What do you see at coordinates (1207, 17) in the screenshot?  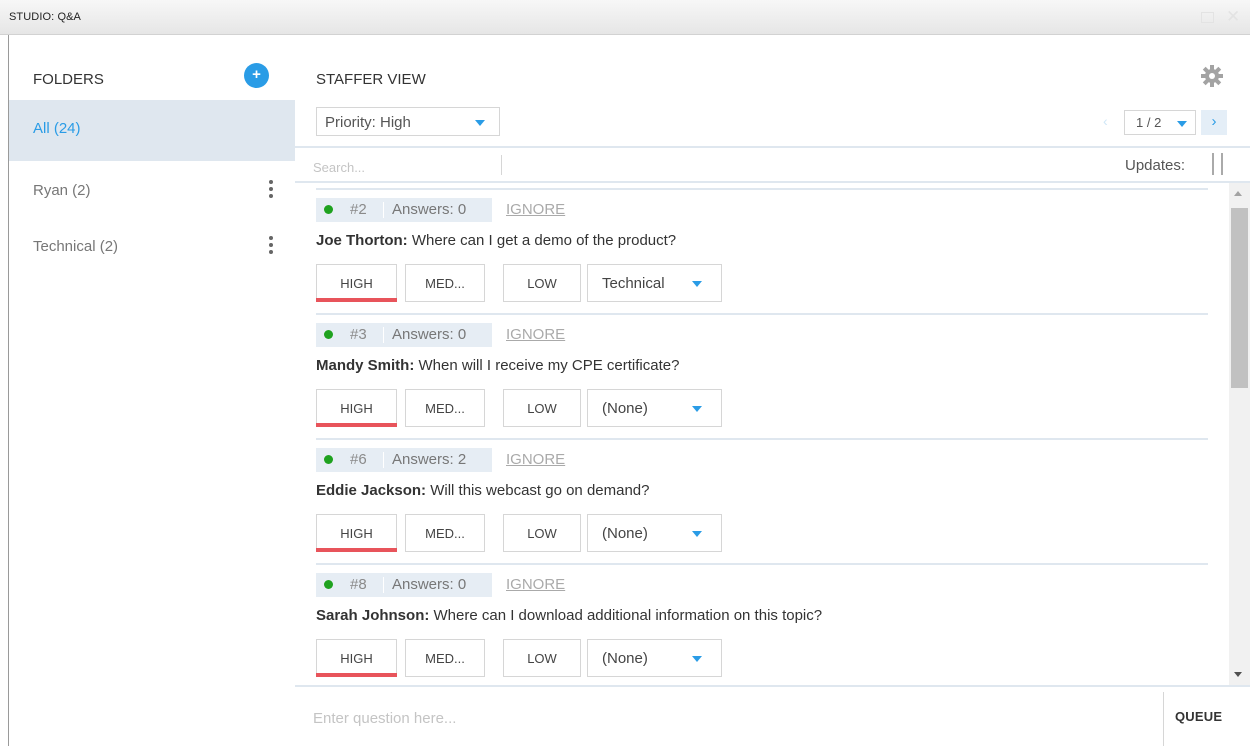 I see `maximize-icon` at bounding box center [1207, 17].